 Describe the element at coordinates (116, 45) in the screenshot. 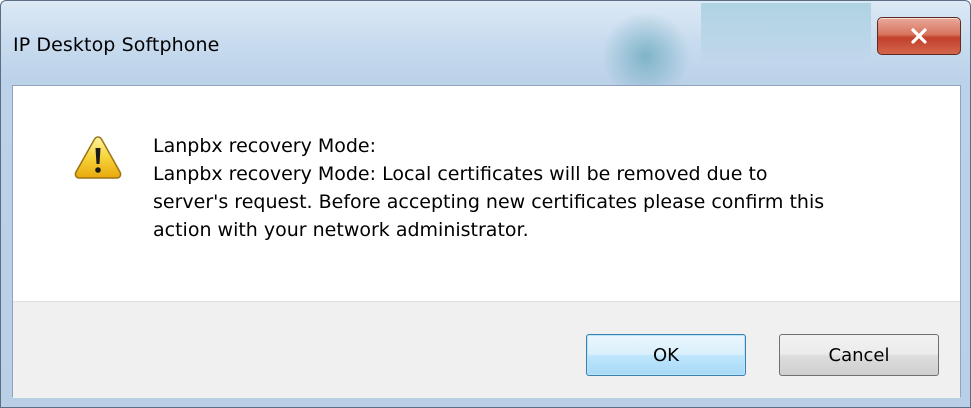

I see `window-title: IP Desktop Softphone` at that location.